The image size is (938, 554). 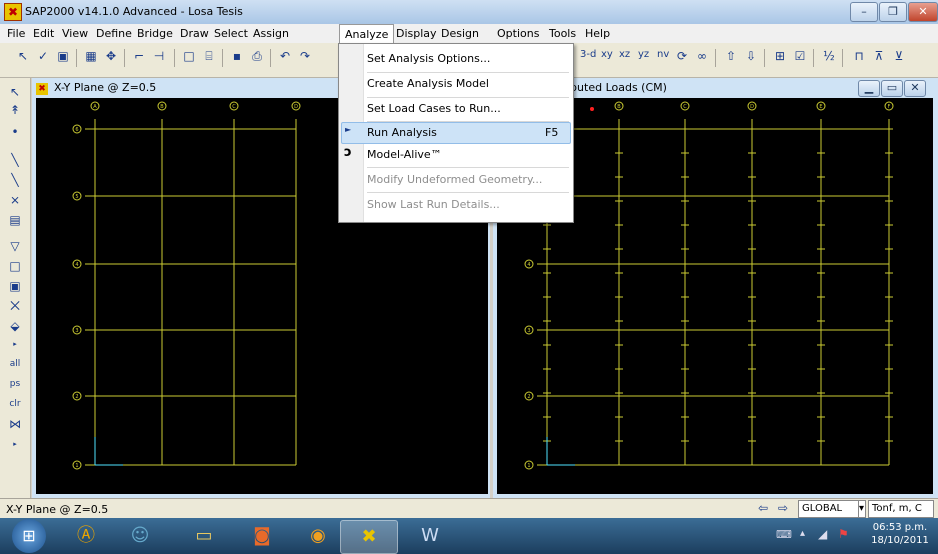 I want to click on menu-item-create-analysis-model: Create Analysis Model, so click(x=467, y=84).